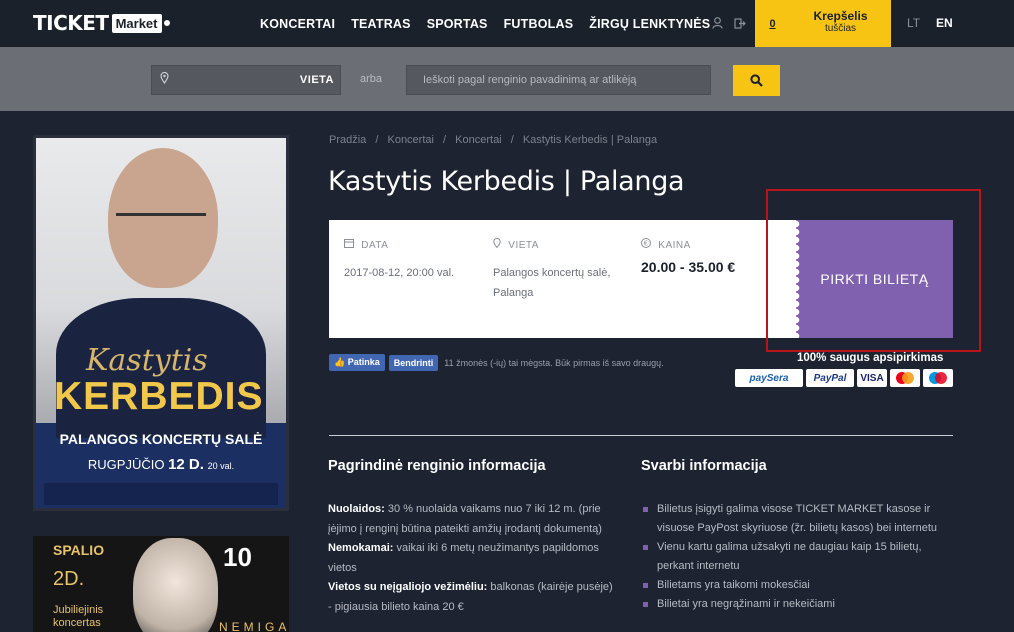 This screenshot has height=632, width=1014. What do you see at coordinates (717, 23) in the screenshot?
I see `user-icon` at bounding box center [717, 23].